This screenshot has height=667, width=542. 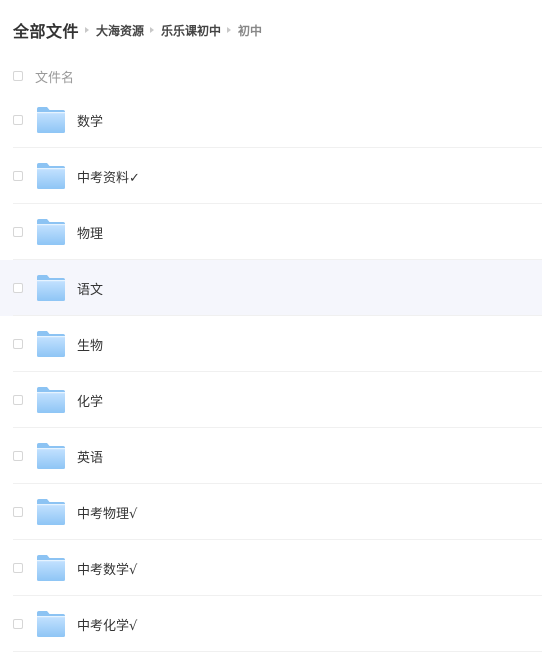 What do you see at coordinates (271, 400) in the screenshot?
I see `file-row: 化学` at bounding box center [271, 400].